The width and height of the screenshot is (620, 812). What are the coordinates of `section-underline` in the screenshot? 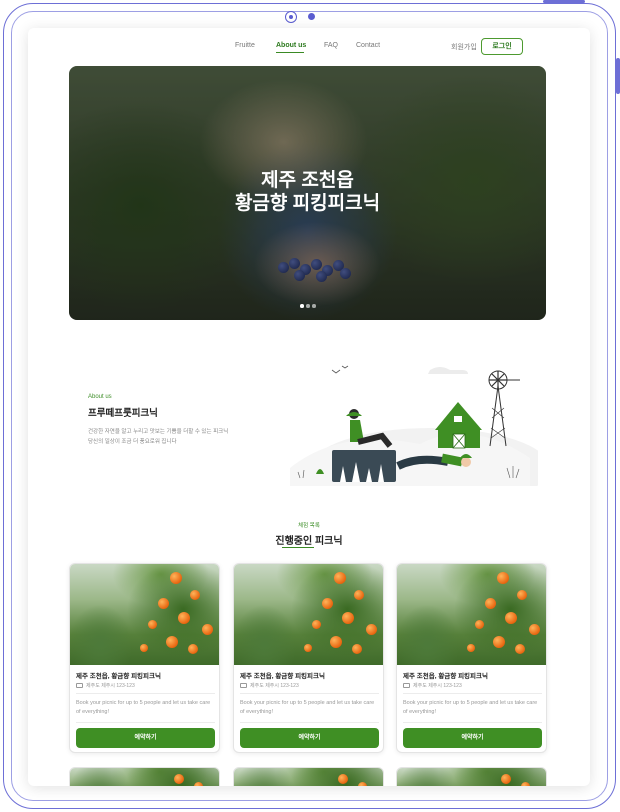 It's located at (298, 547).